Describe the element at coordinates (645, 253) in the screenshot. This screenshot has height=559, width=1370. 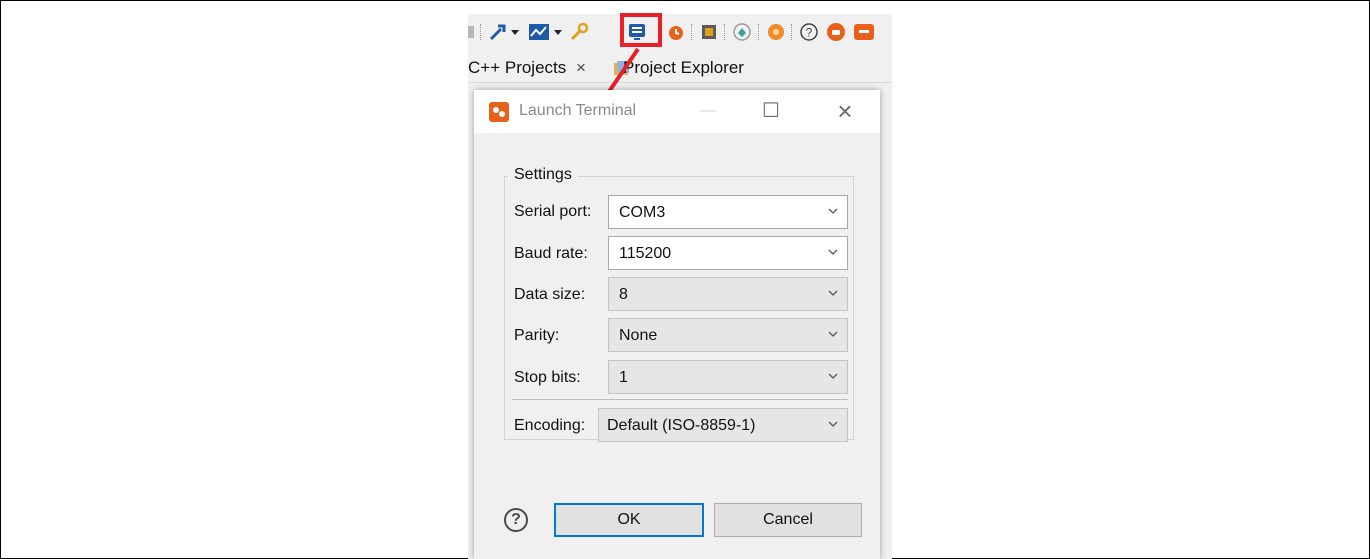
I see `baud-rate-value: 115200` at that location.